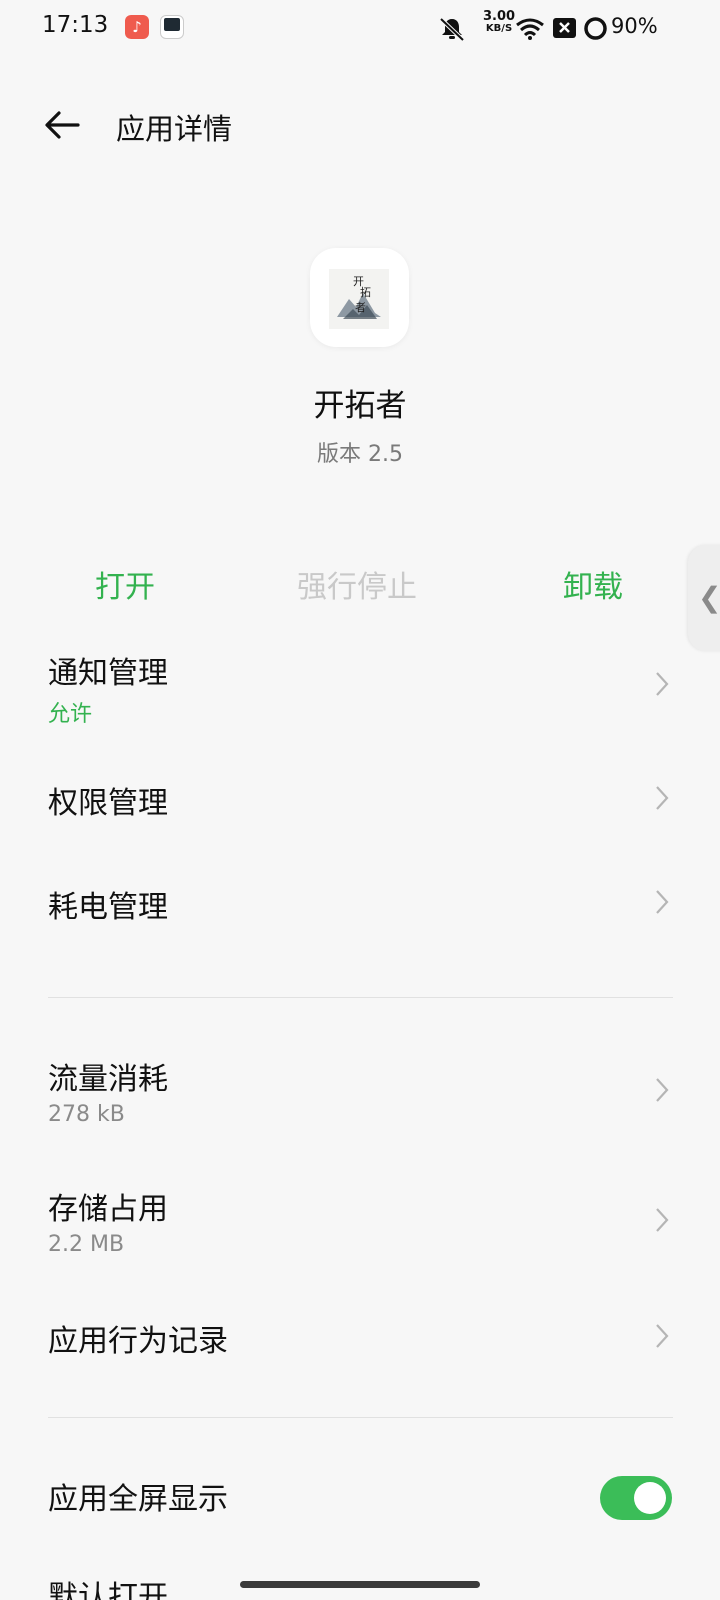  I want to click on app-icon: 开 拓 者, so click(359, 297).